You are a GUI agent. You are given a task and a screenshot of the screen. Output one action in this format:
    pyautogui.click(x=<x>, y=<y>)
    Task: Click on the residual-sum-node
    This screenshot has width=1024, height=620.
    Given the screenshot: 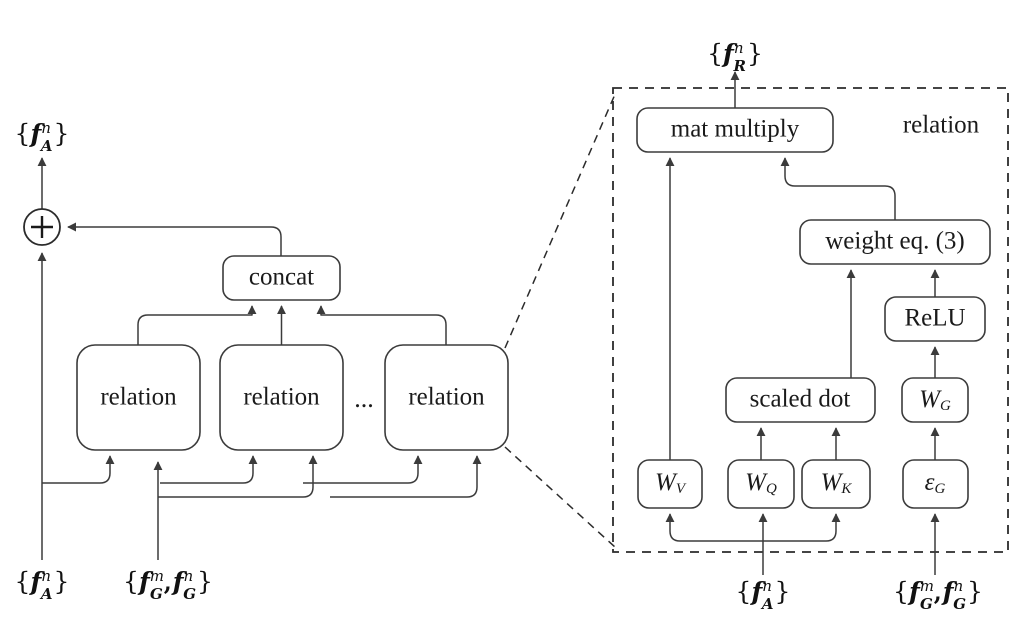 What is the action you would take?
    pyautogui.click(x=42, y=227)
    